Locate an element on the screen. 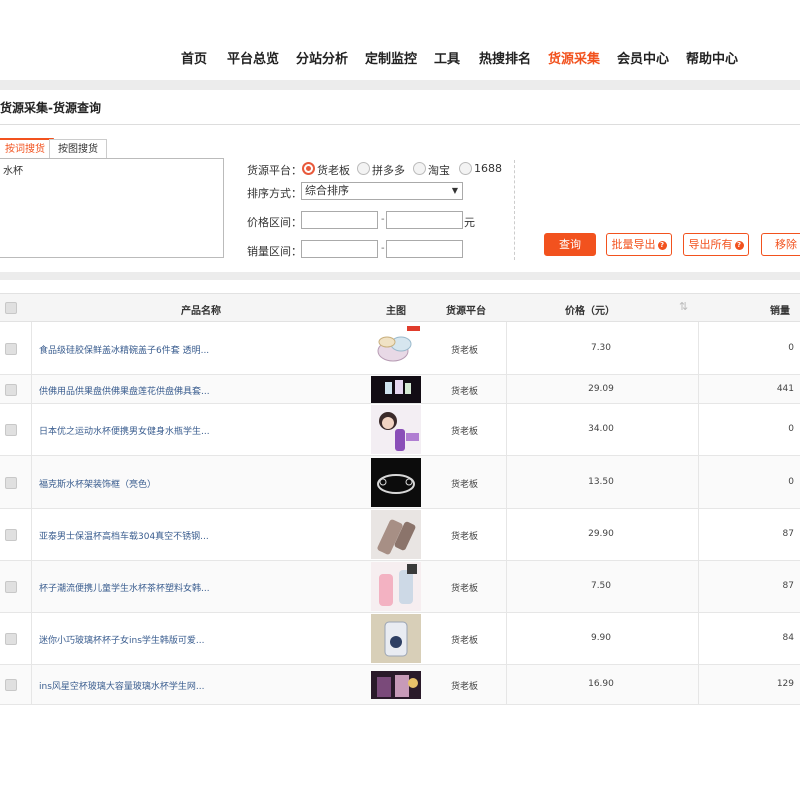  sort-select: 综合排序 ▼ is located at coordinates (382, 191).